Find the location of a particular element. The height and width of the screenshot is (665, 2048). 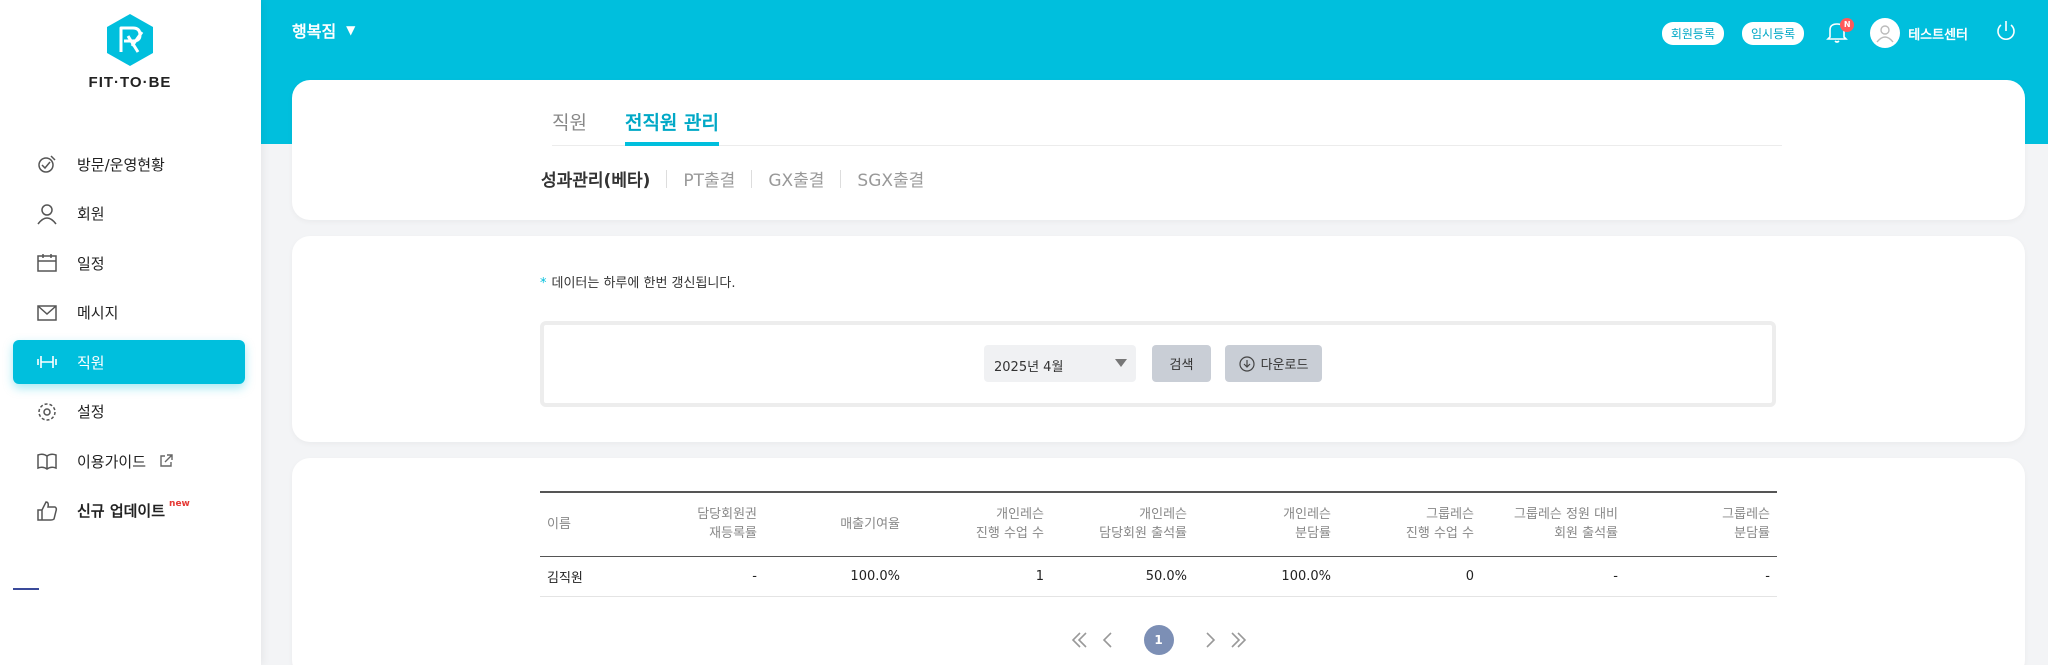

page-number-current: 1 is located at coordinates (1158, 640).